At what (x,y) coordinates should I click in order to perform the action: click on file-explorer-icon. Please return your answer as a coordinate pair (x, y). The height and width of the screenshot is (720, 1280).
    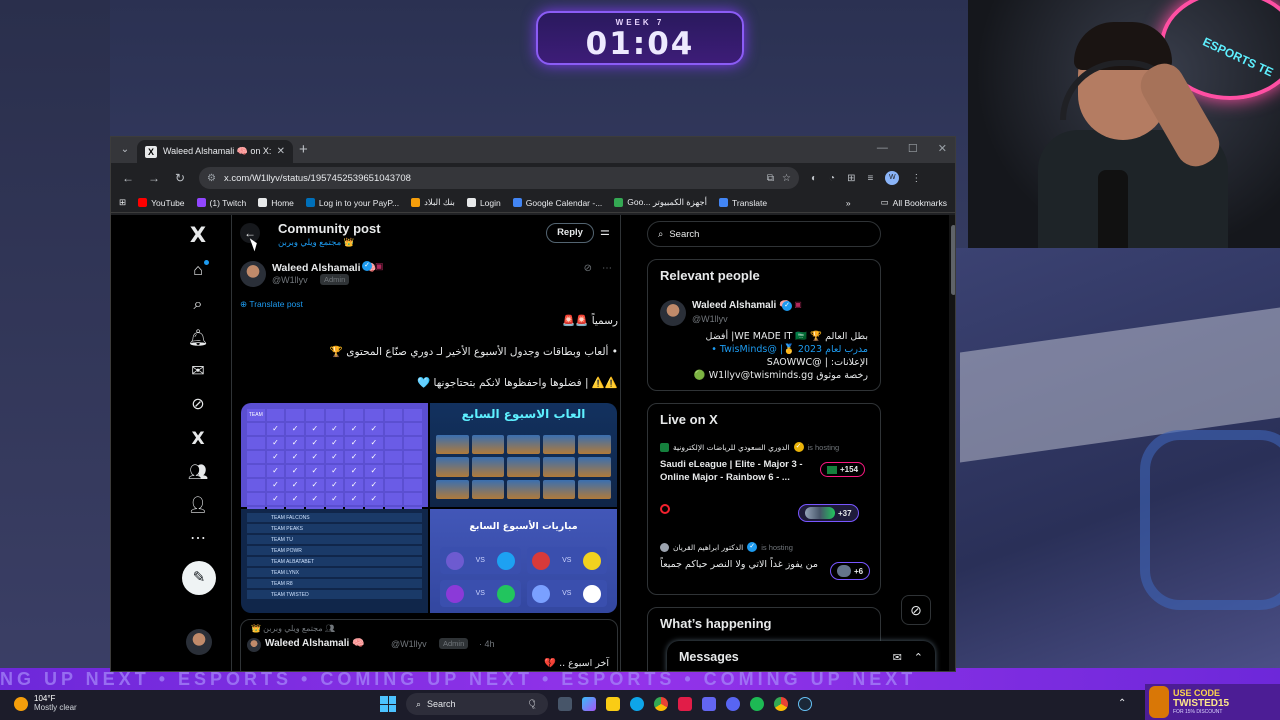
    Looking at the image, I should click on (613, 704).